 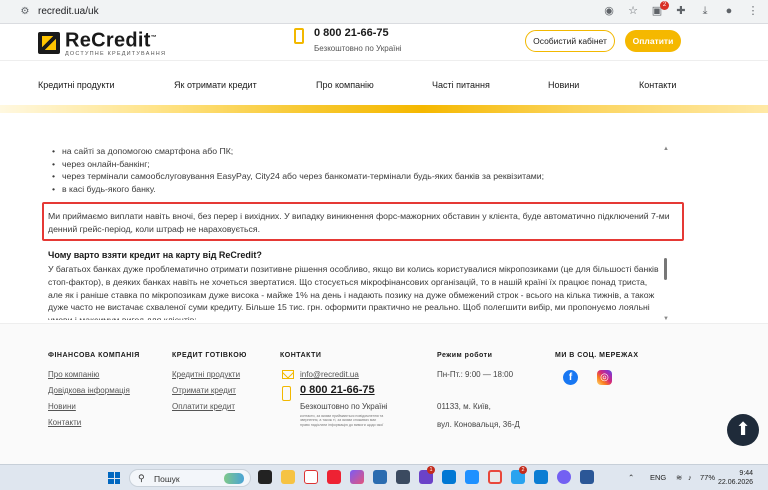 What do you see at coordinates (666, 149) in the screenshot?
I see `scroll-up-arrow-icon: ▲` at bounding box center [666, 149].